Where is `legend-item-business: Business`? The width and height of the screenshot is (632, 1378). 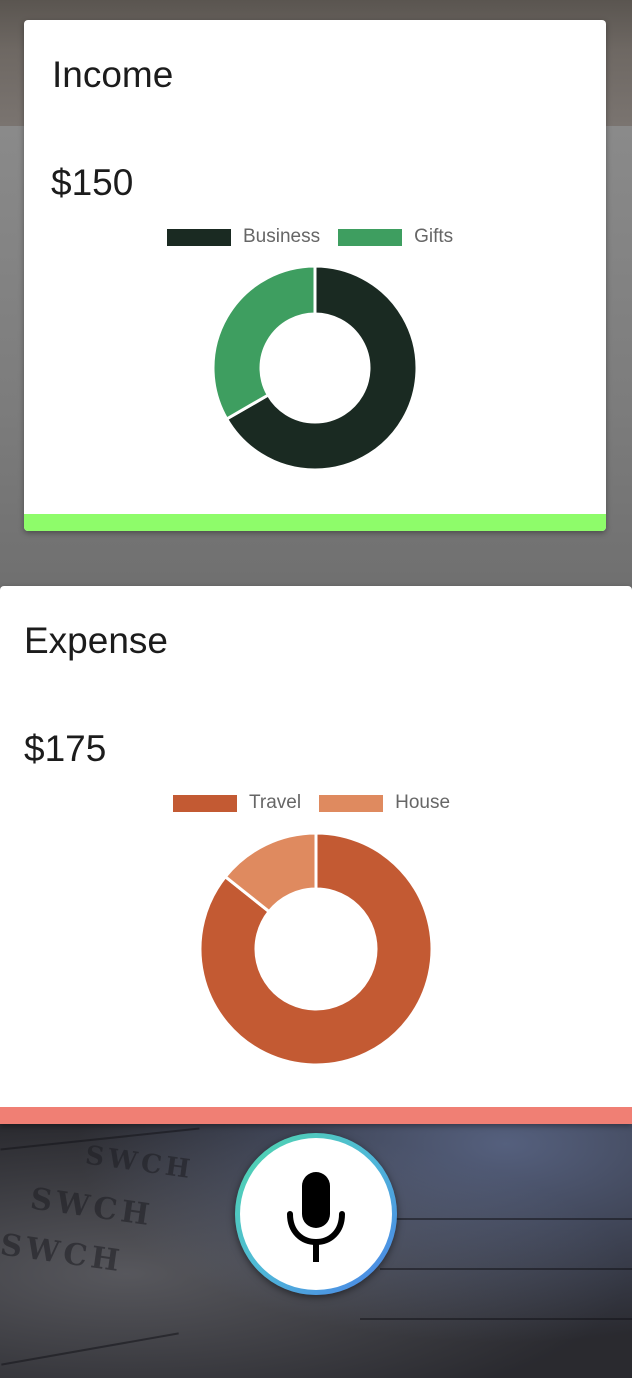 legend-item-business: Business is located at coordinates (243, 237).